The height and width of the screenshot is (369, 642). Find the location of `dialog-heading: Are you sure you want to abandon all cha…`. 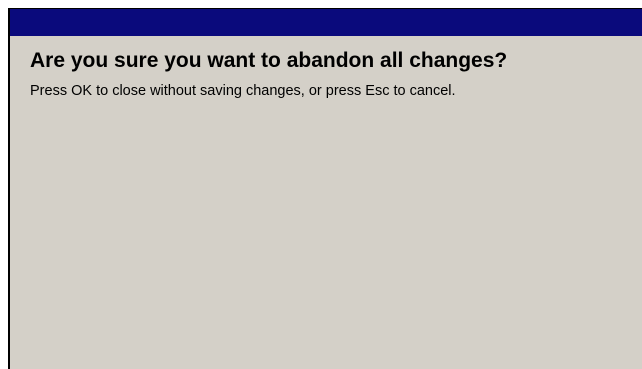

dialog-heading: Are you sure you want to abandon all cha… is located at coordinates (269, 60).